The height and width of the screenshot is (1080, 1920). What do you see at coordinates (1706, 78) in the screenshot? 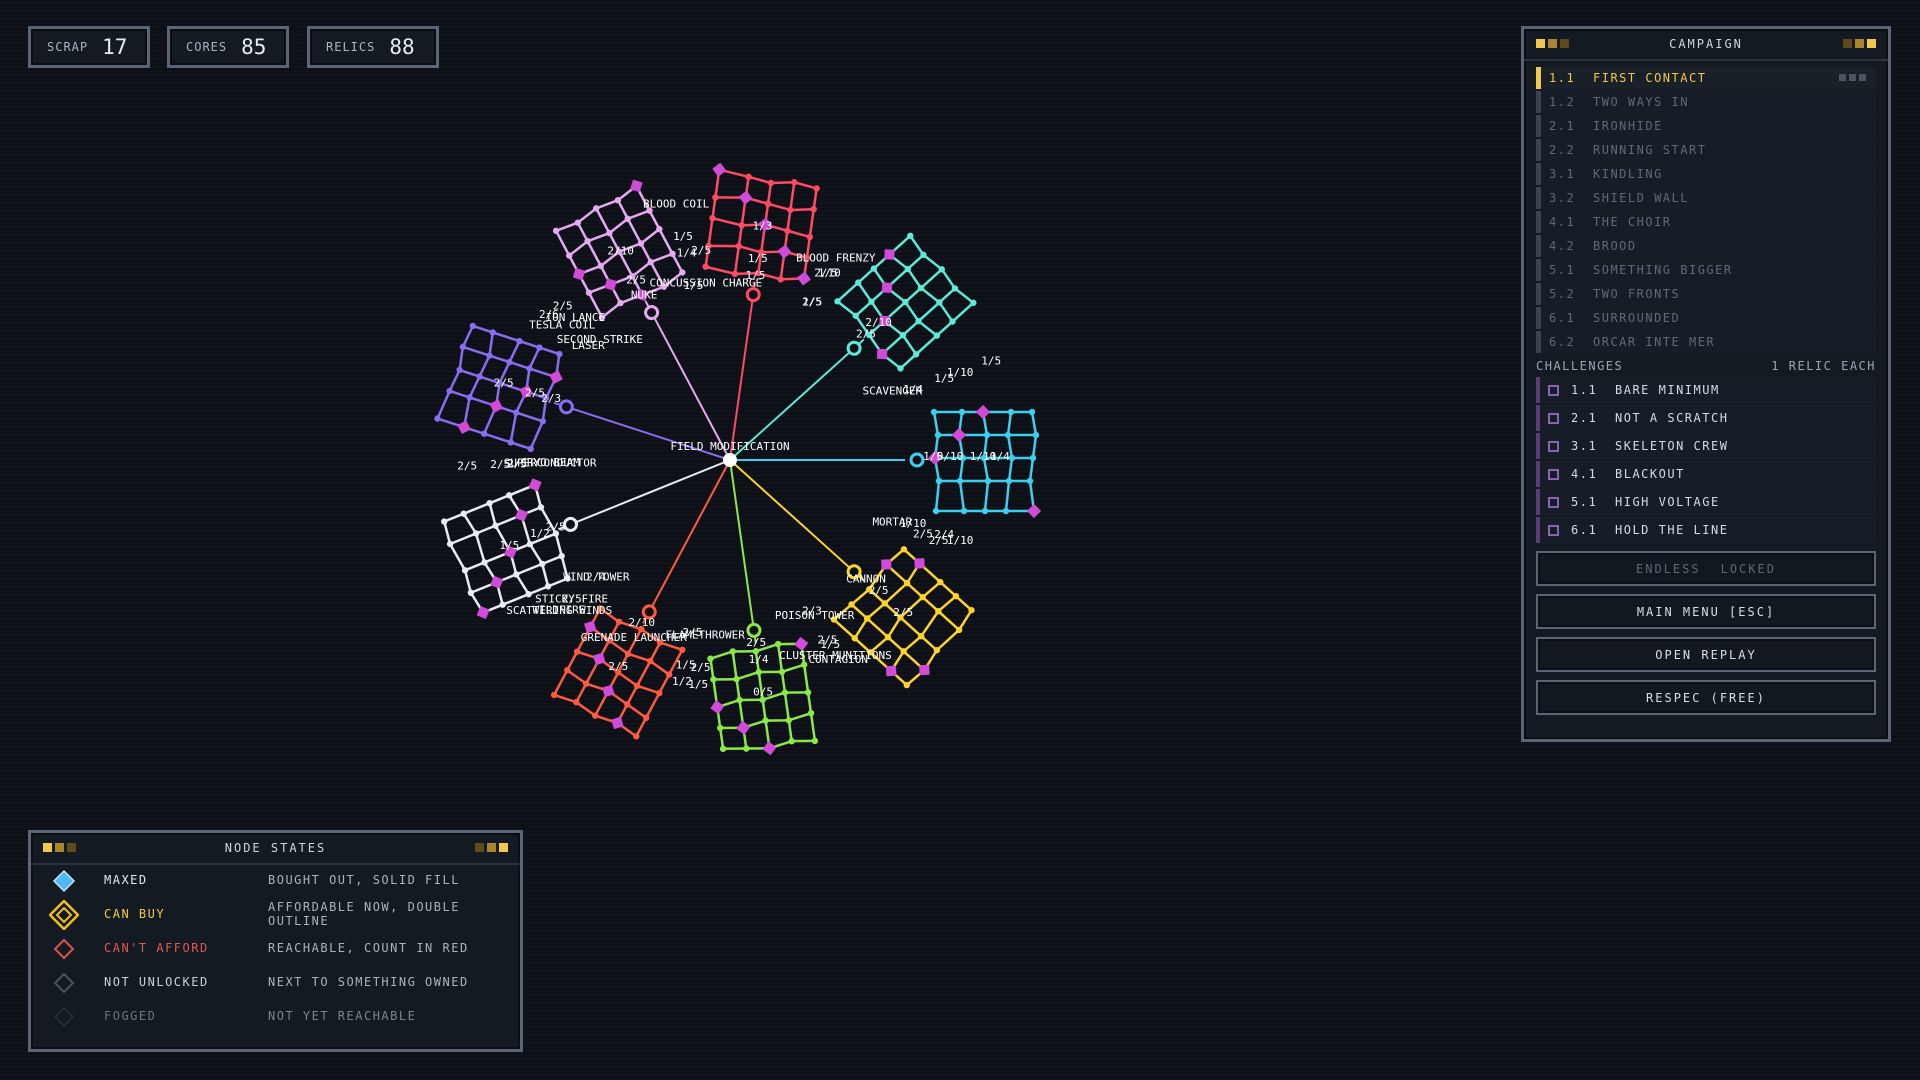
I see `mission-row: 1.1 FIRST CONTACT` at bounding box center [1706, 78].